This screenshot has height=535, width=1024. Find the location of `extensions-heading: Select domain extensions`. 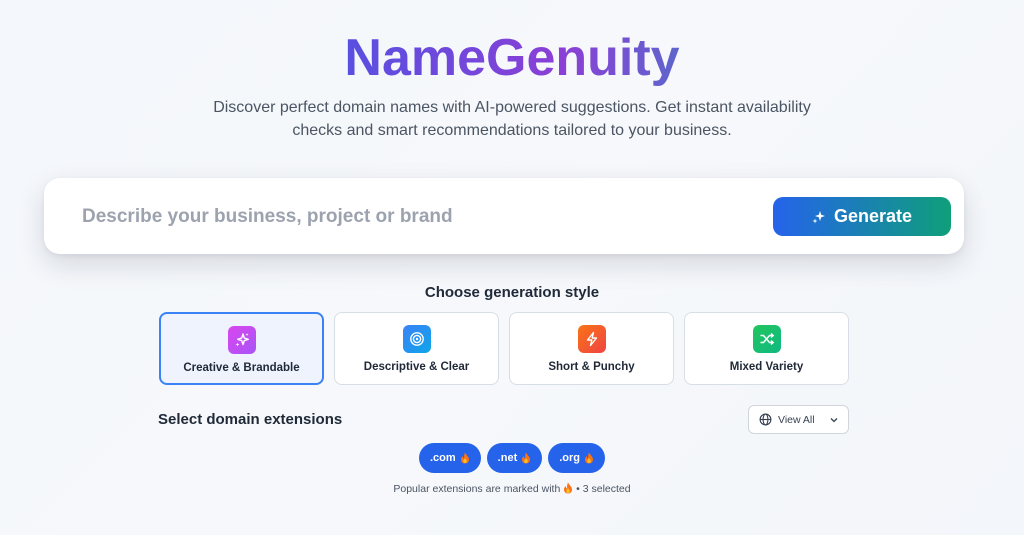

extensions-heading: Select domain extensions is located at coordinates (250, 419).